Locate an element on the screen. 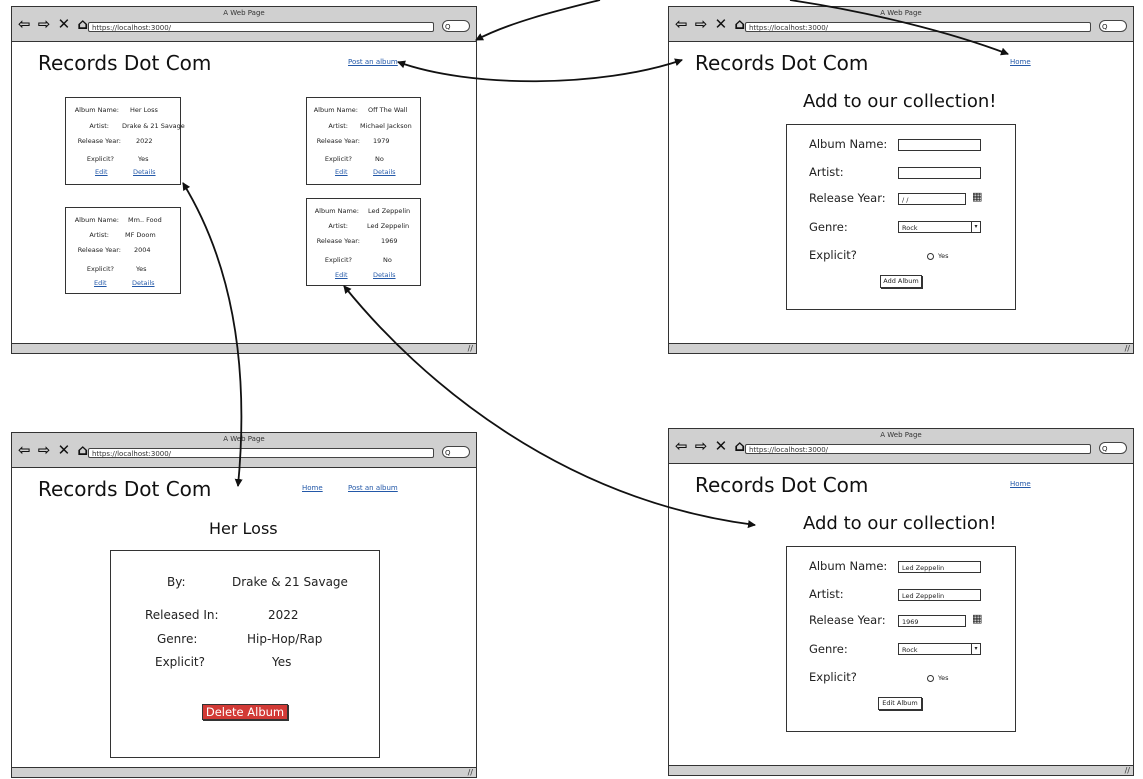  arrow-to-home-window is located at coordinates (538, 20).